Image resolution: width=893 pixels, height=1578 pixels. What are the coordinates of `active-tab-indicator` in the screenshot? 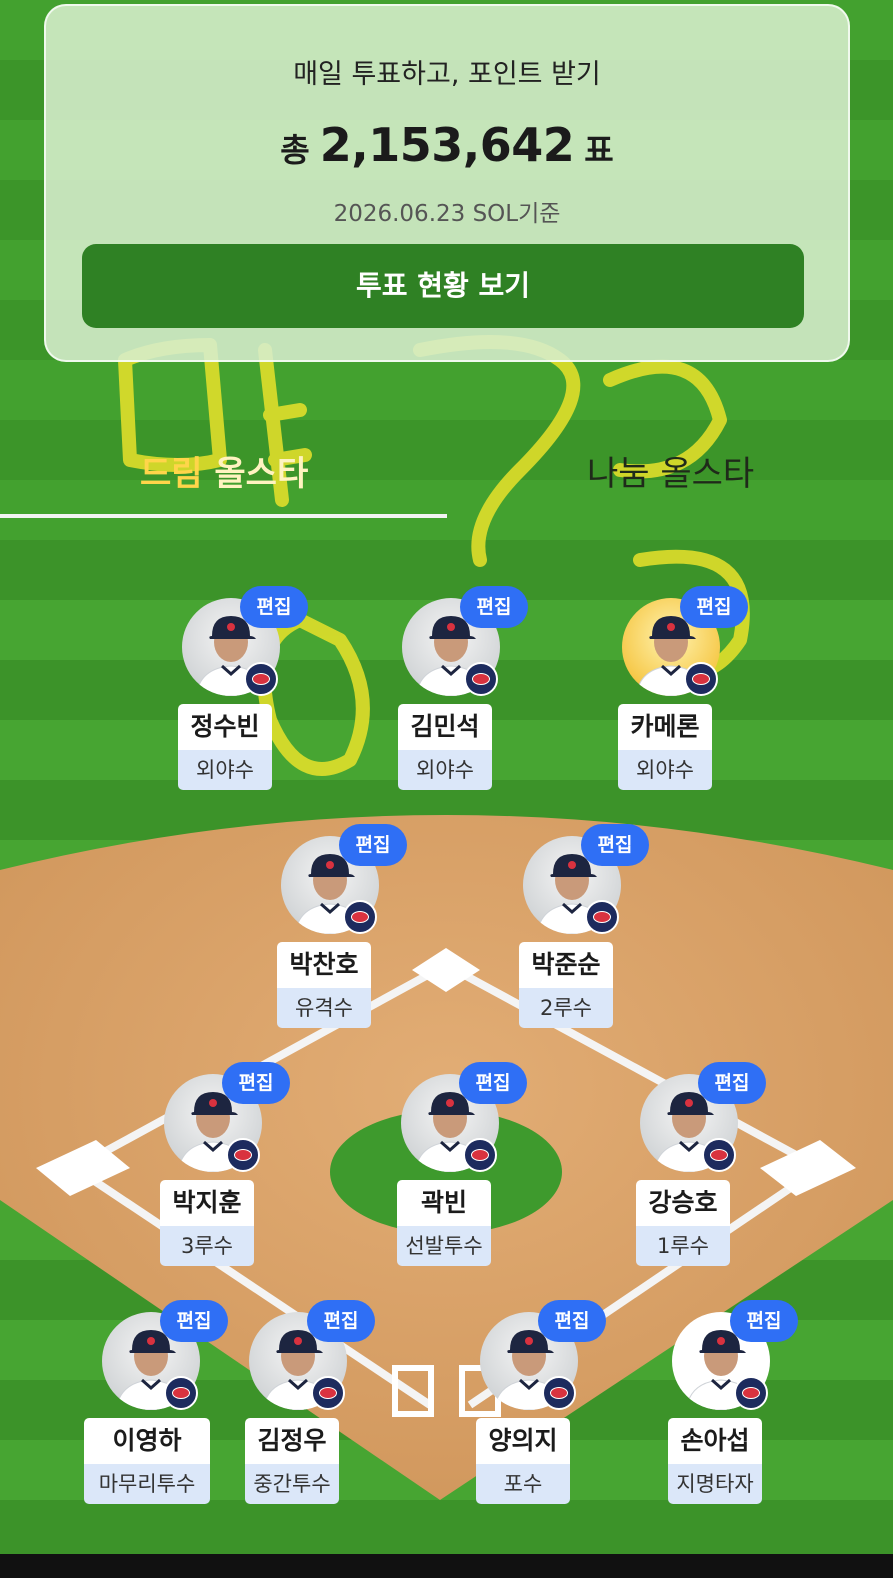 It's located at (223, 516).